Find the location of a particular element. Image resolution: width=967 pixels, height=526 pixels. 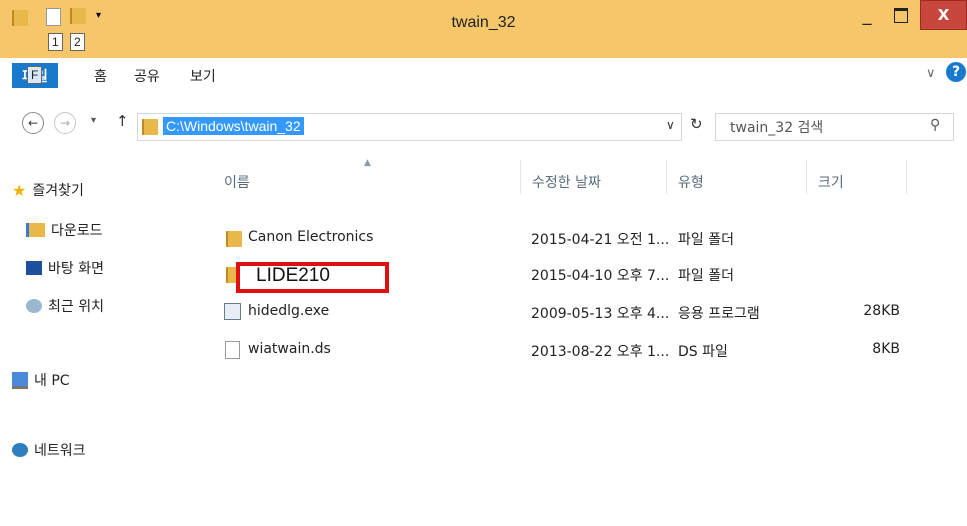

up-icon: ↑ is located at coordinates (122, 121).